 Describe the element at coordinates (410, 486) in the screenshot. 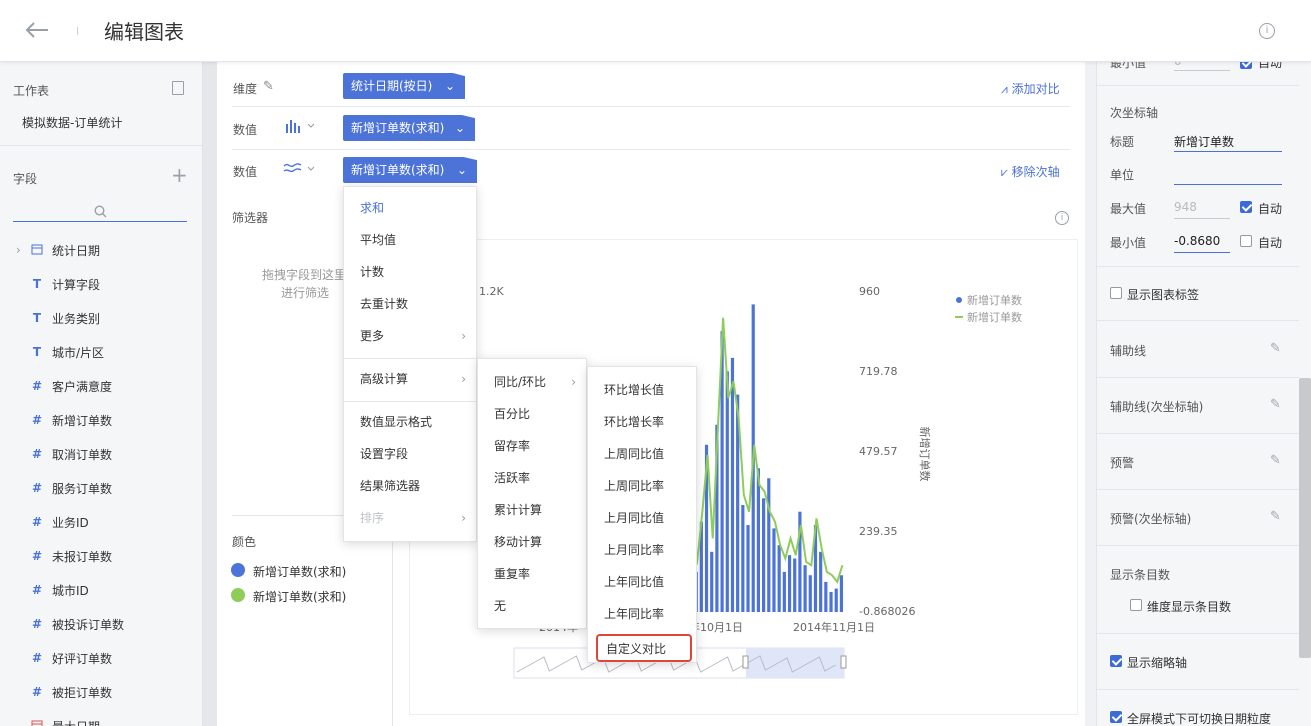

I see `menu-item: 结果筛选器` at that location.